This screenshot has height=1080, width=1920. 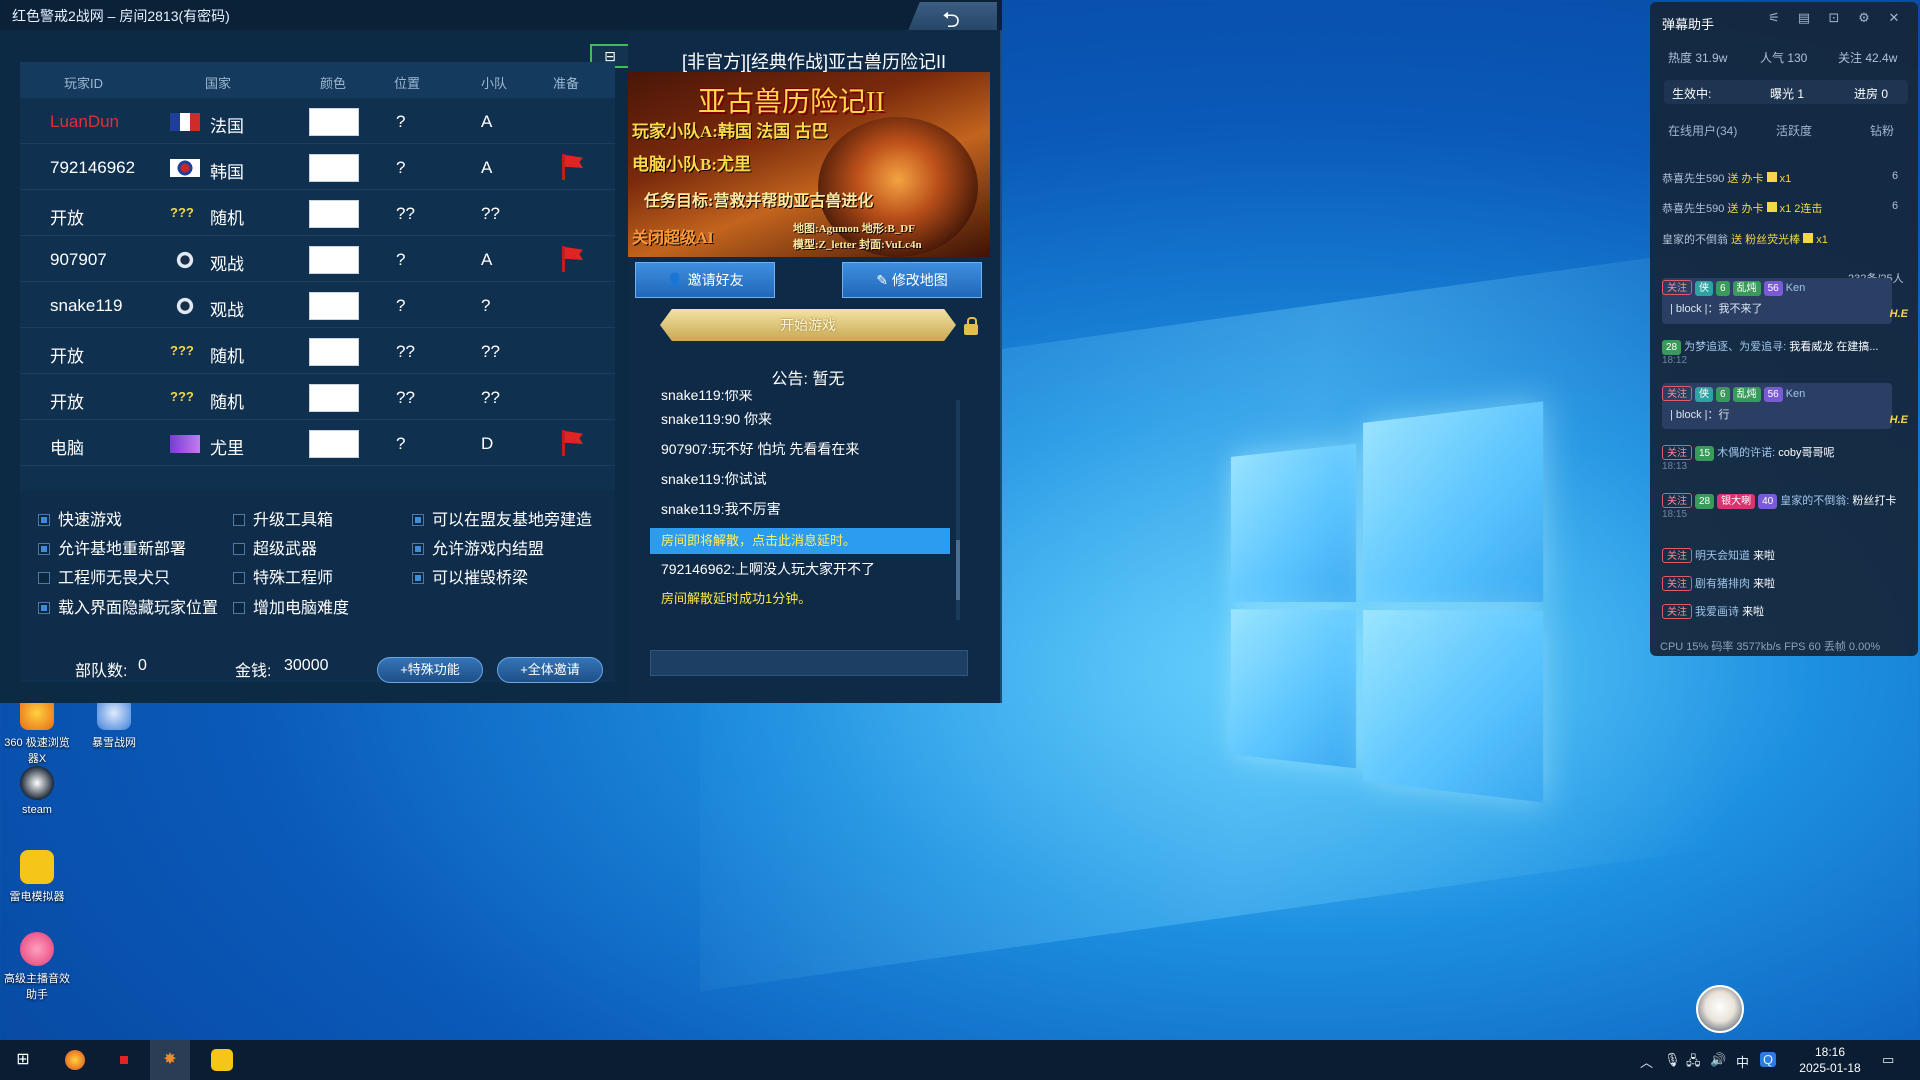 I want to click on danmu-message: 关注侠 6 乱炖 56 Ken H.E | block |：我不来了, so click(x=1785, y=300).